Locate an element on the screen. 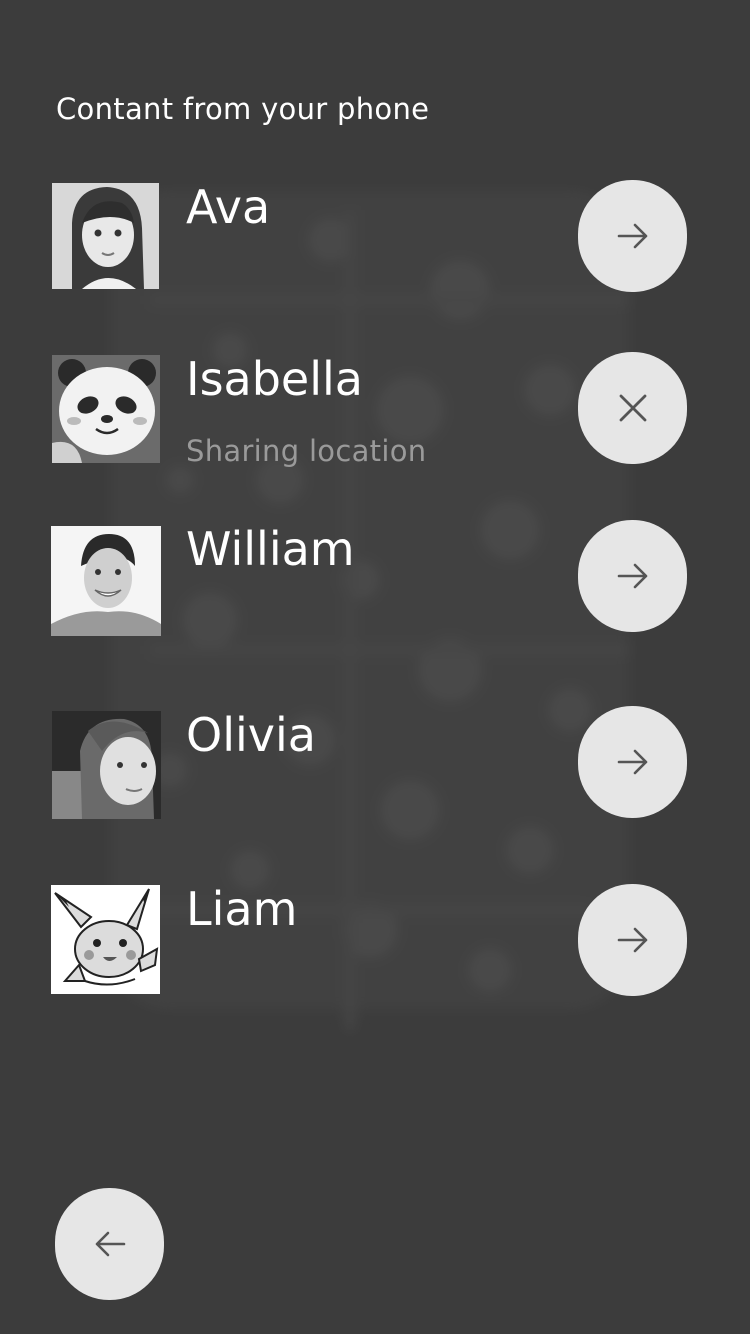 This screenshot has height=1334, width=750. contact-row-liam: Liam is located at coordinates (375, 940).